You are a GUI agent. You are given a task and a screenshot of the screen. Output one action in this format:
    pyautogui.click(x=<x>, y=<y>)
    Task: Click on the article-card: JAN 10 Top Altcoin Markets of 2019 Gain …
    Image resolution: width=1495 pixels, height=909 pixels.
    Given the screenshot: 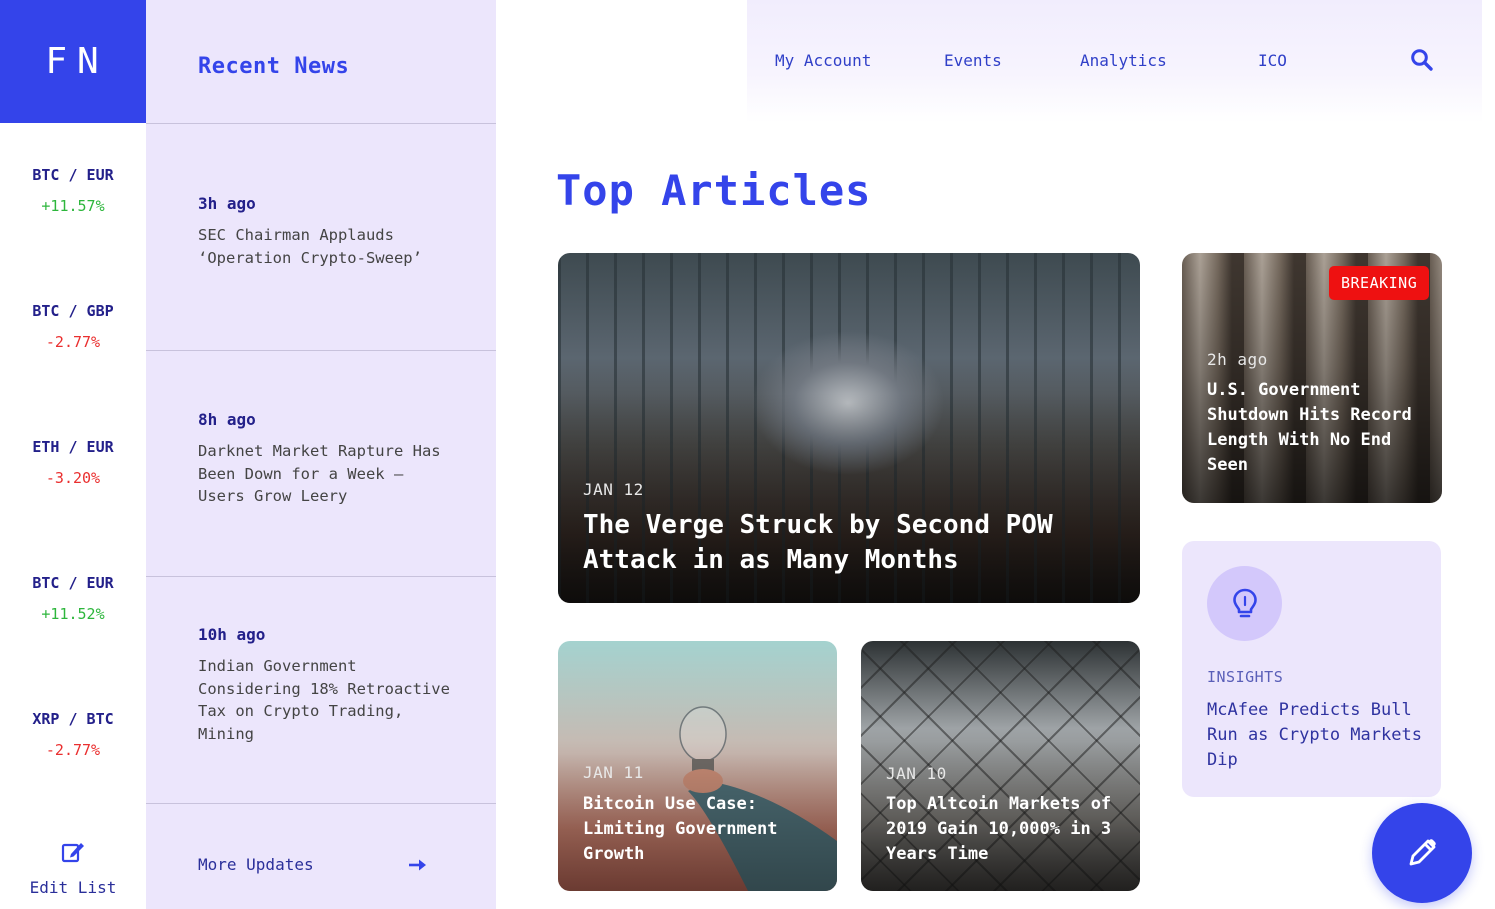 What is the action you would take?
    pyautogui.click(x=1000, y=766)
    